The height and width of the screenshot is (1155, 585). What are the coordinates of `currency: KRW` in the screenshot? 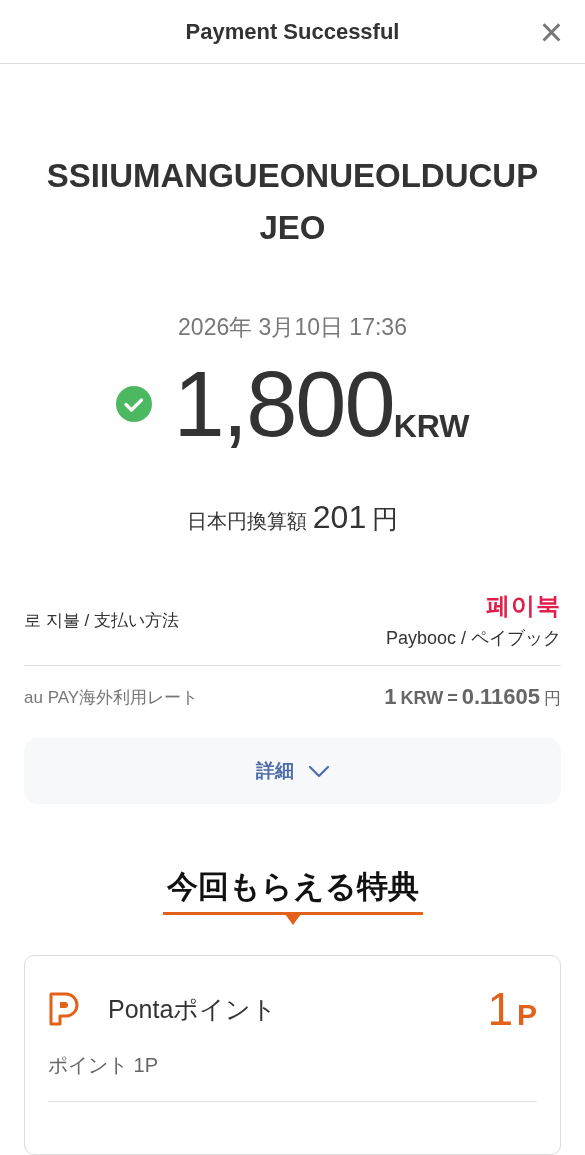 It's located at (431, 426).